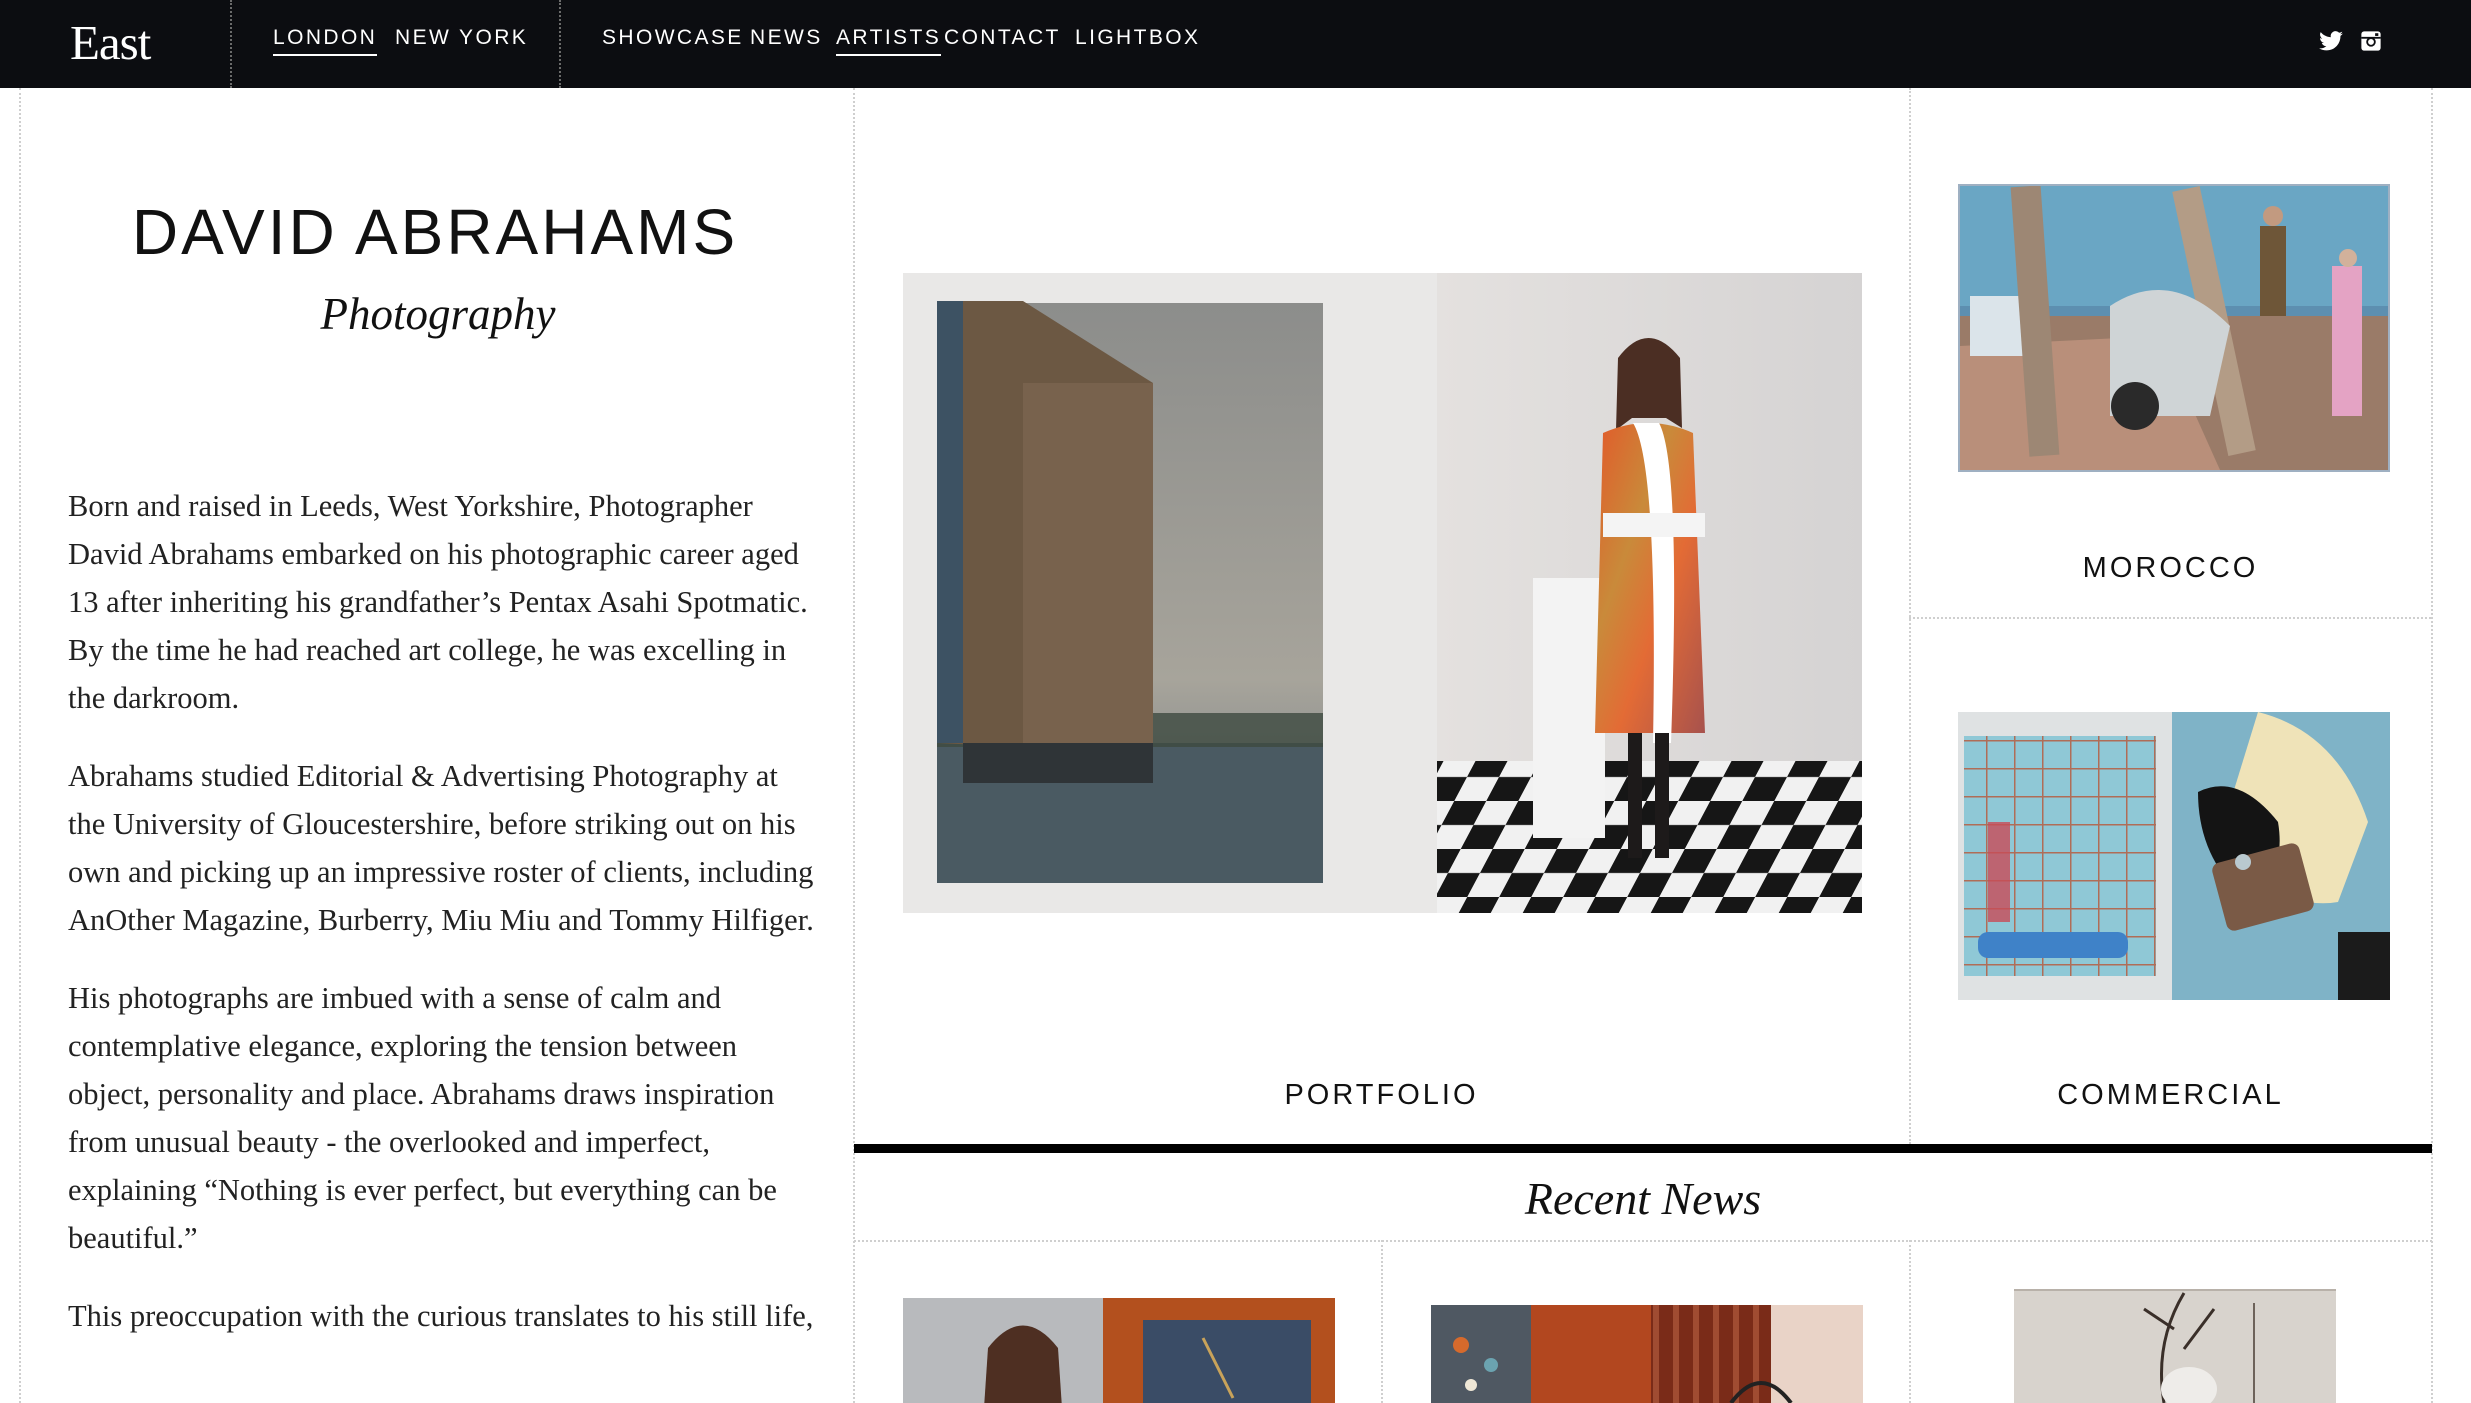  I want to click on artist-name: DAVID ABRAHAMS, so click(435, 232).